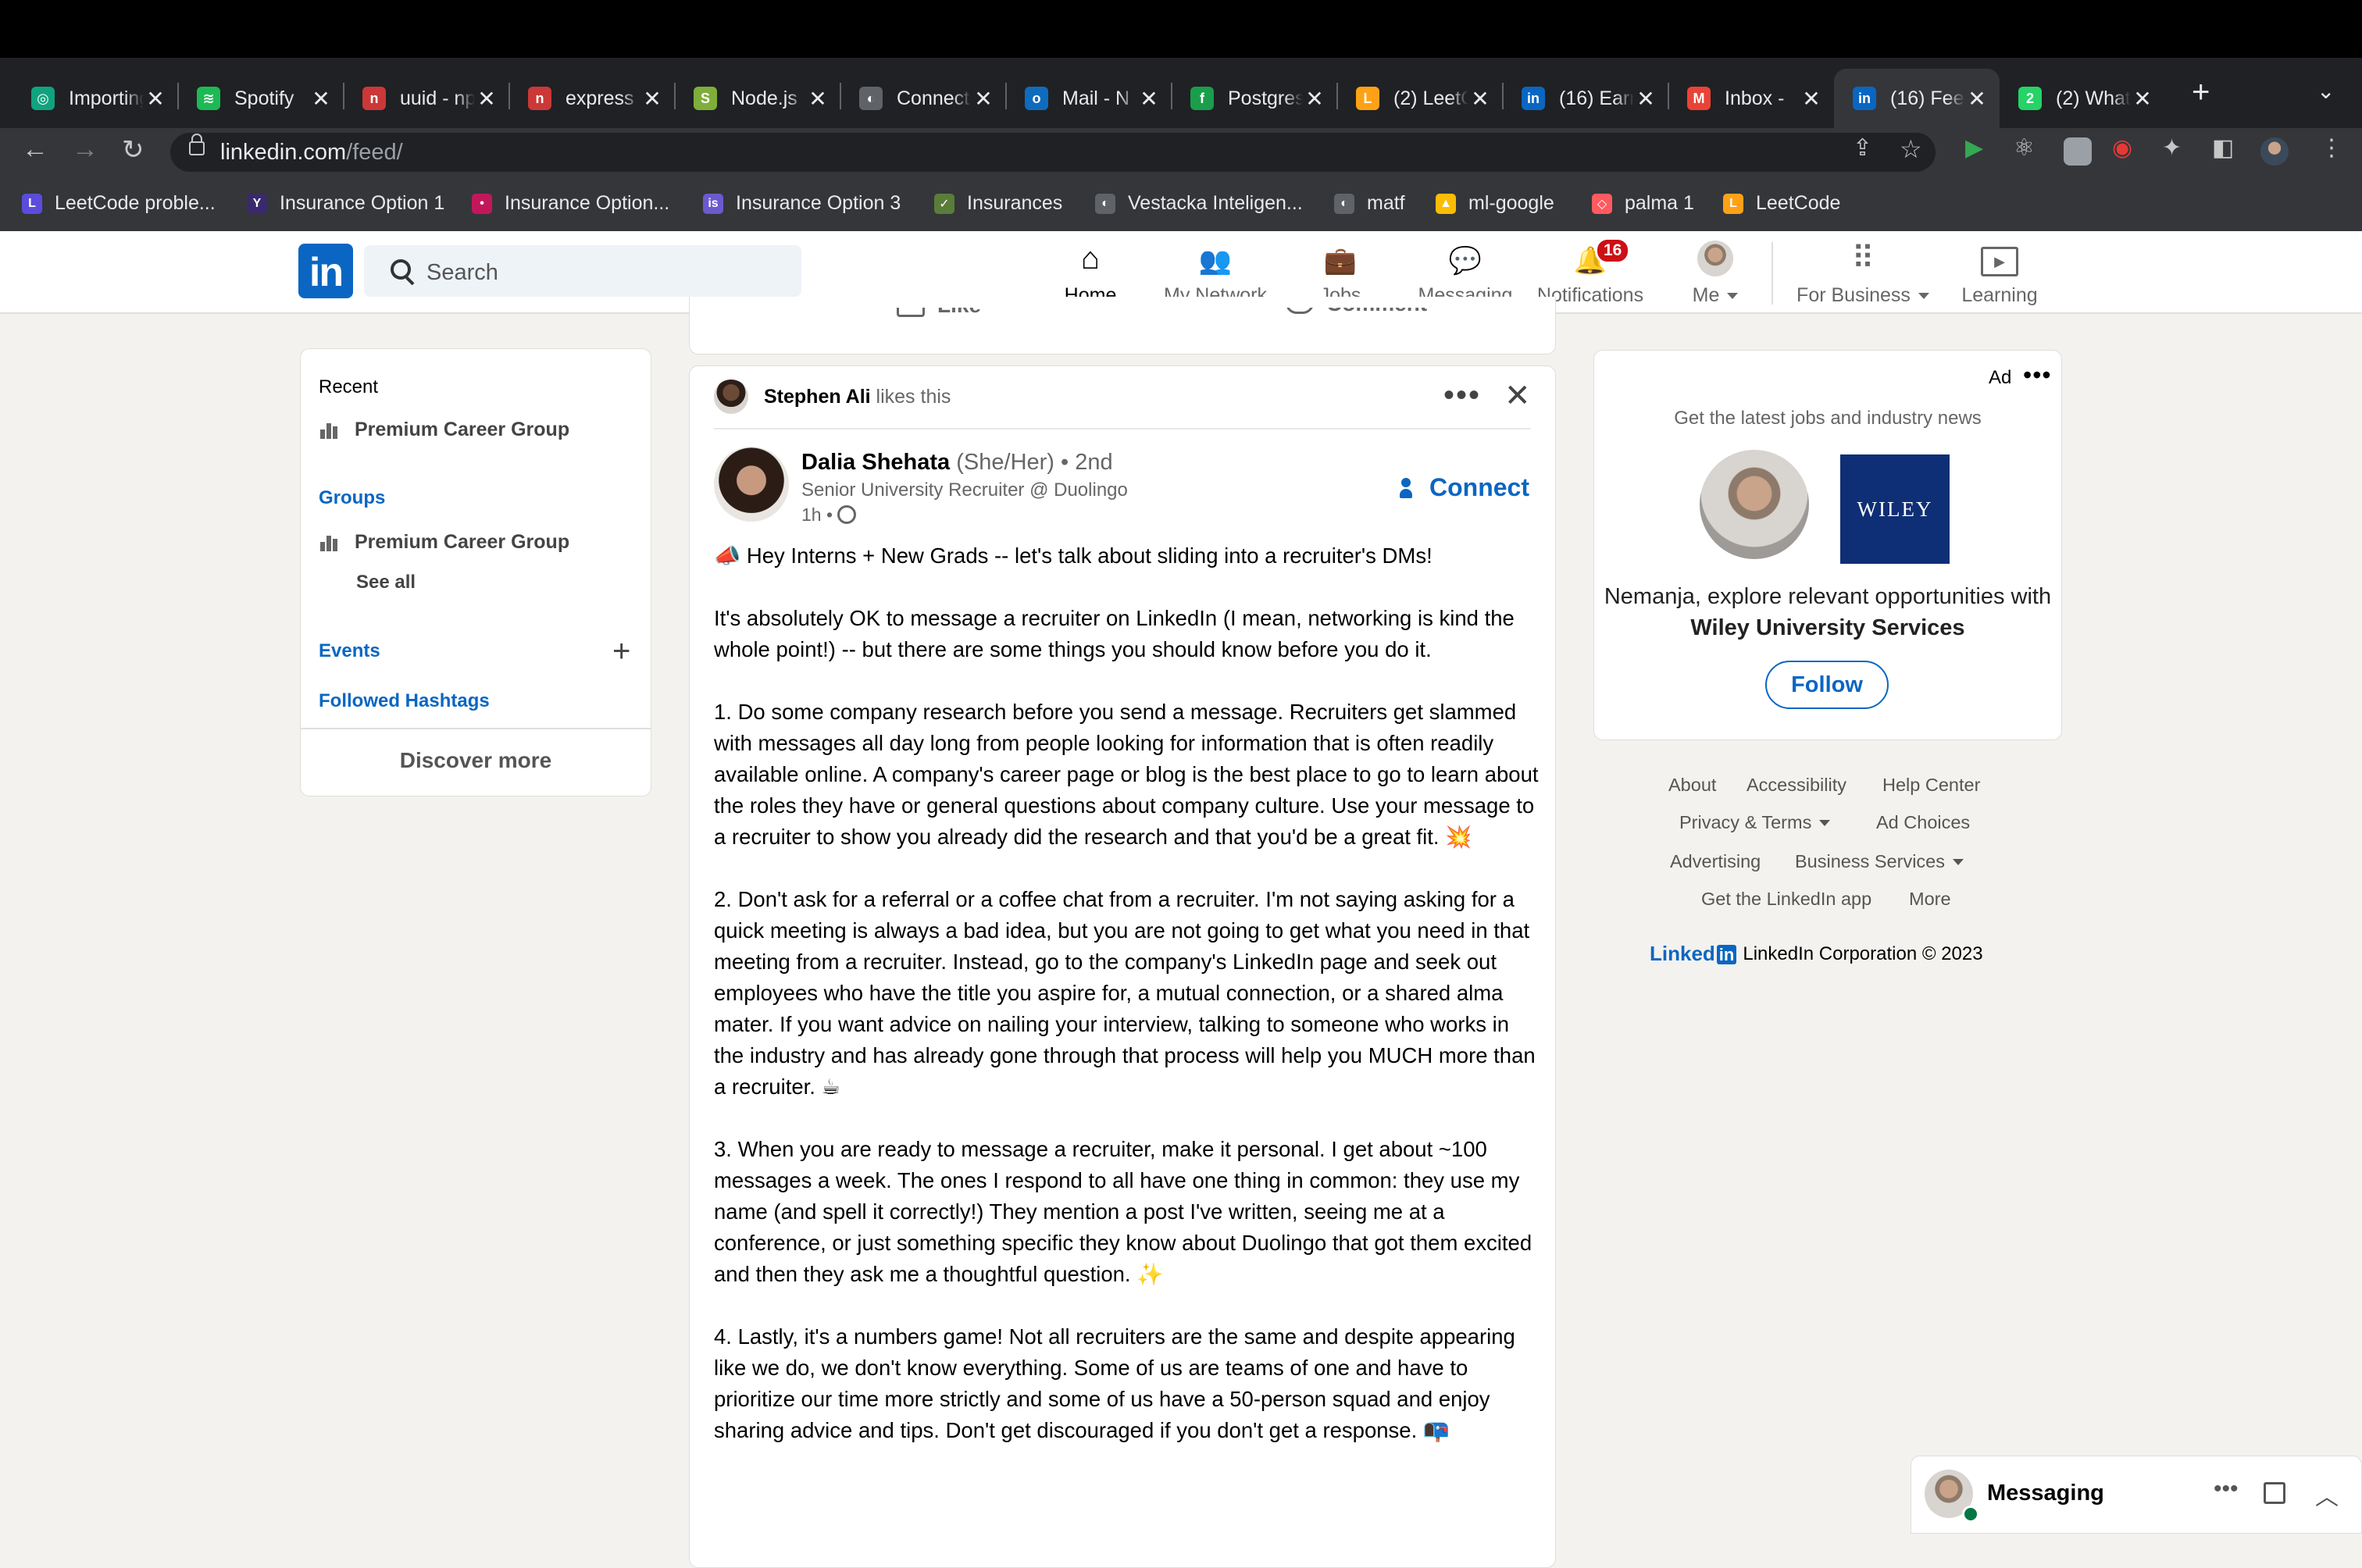 The image size is (2362, 1568). What do you see at coordinates (998, 203) in the screenshot?
I see `bookmark-item: ✓ Insurances` at bounding box center [998, 203].